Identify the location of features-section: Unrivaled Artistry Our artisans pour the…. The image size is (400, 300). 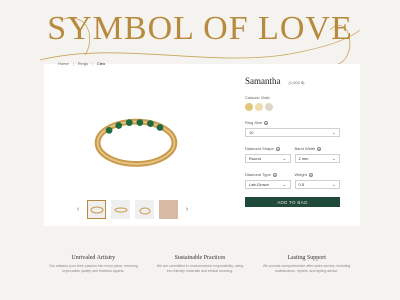
(200, 264).